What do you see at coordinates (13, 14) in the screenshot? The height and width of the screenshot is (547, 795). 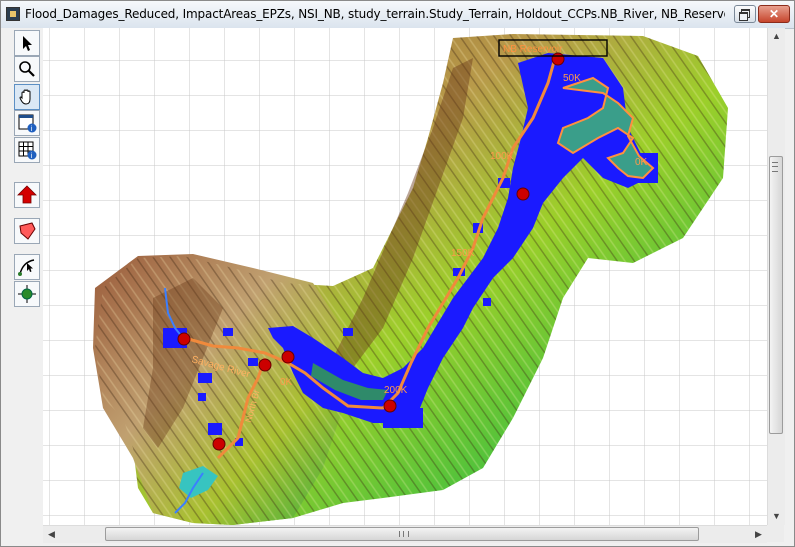 I see `app-map-icon` at bounding box center [13, 14].